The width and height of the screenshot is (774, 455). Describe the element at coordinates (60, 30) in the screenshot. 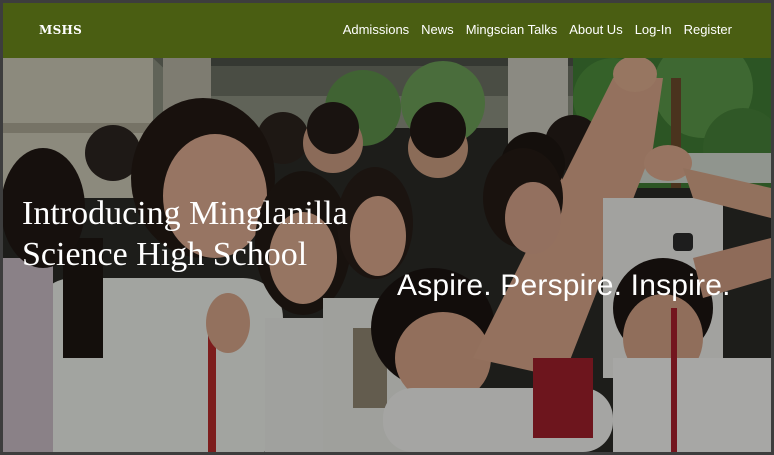

I see `brand-logo-link: MSHS` at that location.